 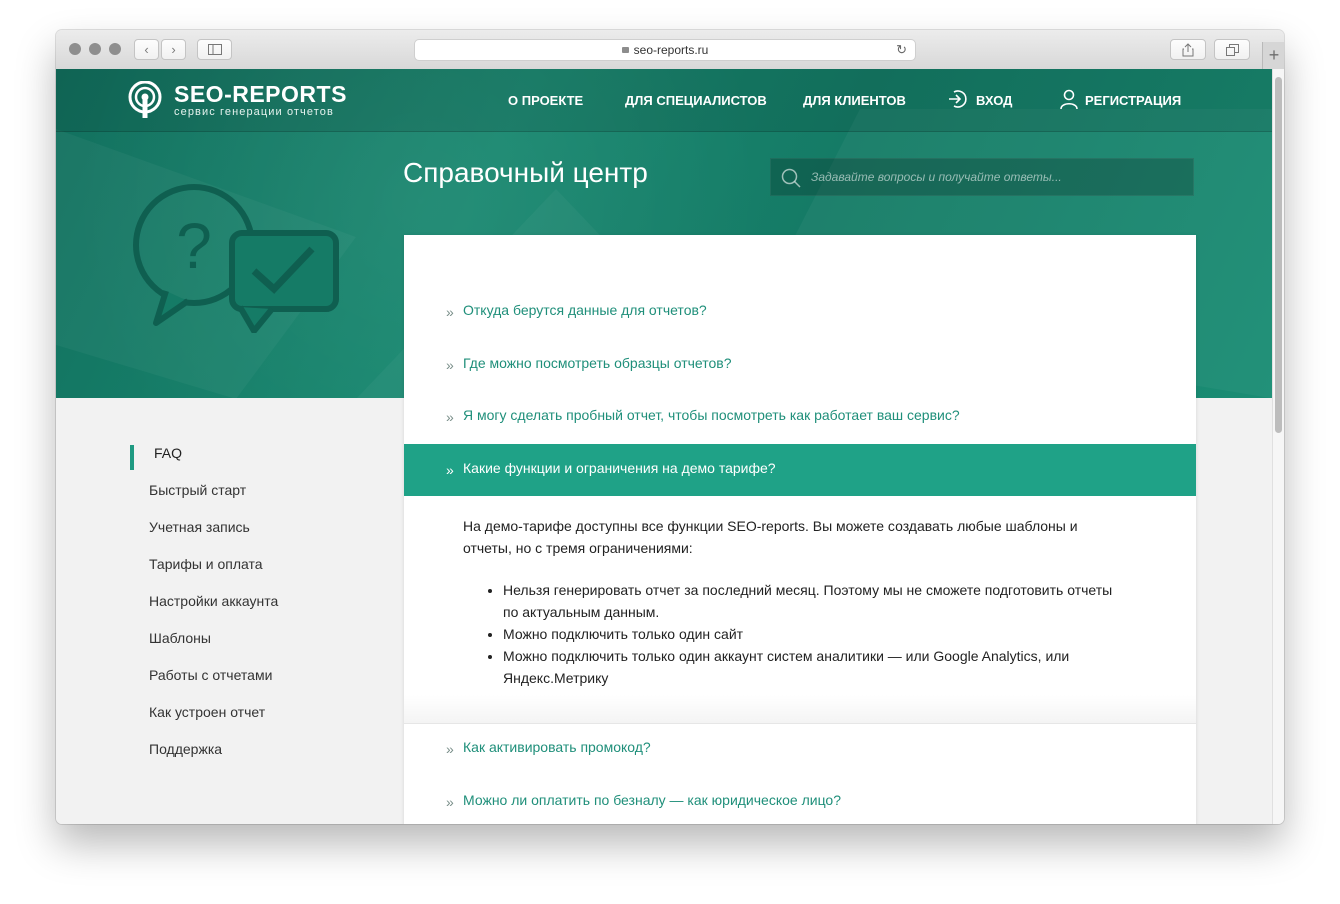 I want to click on scrollbar-thumb, so click(x=1278, y=255).